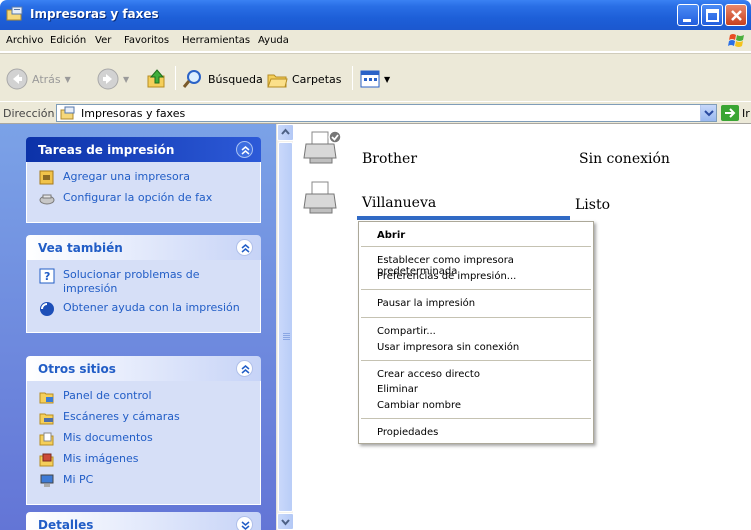  I want to click on my-documents-link: Mis documentos, so click(145, 439).